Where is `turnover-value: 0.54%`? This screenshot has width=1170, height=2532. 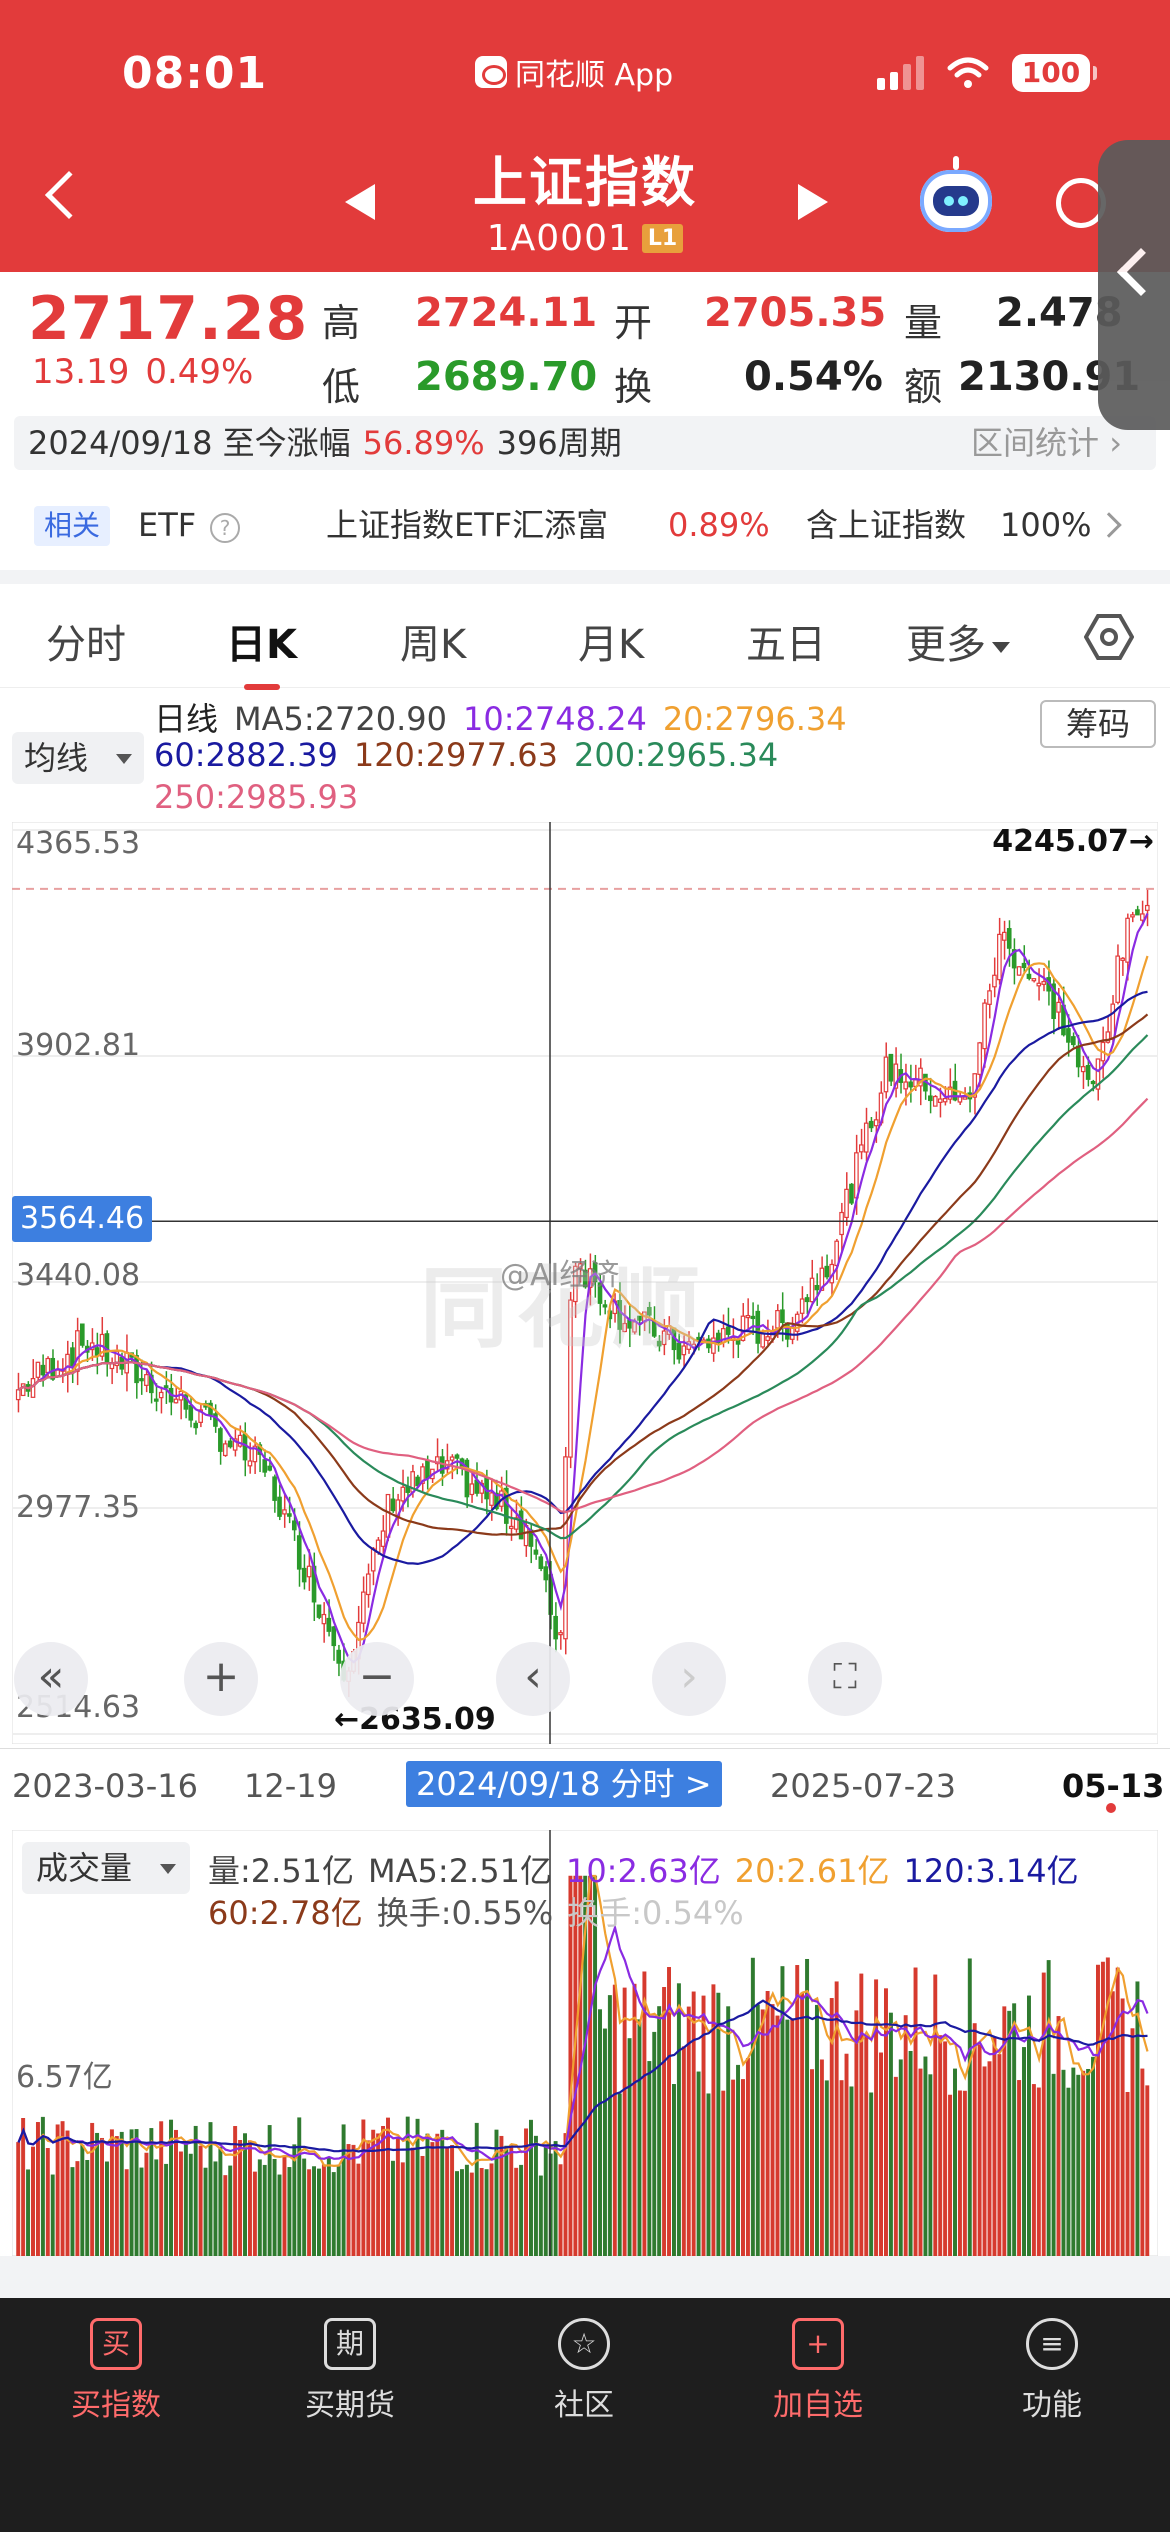
turnover-value: 0.54% is located at coordinates (813, 377).